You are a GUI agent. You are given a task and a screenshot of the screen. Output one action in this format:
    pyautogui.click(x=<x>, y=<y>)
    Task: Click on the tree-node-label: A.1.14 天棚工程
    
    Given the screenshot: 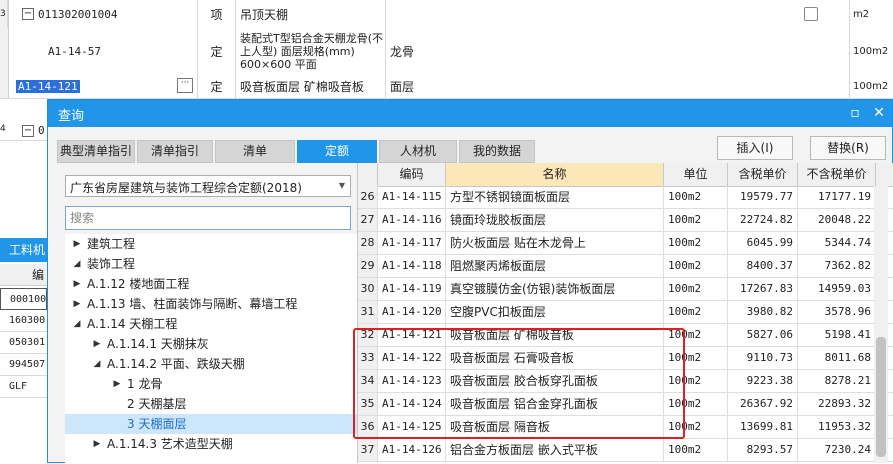 What is the action you would take?
    pyautogui.click(x=132, y=324)
    